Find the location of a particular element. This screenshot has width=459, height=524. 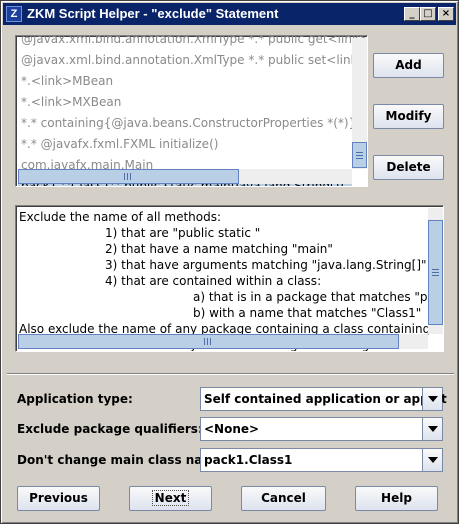

app-type-value: Self contained application or applet is located at coordinates (325, 399).